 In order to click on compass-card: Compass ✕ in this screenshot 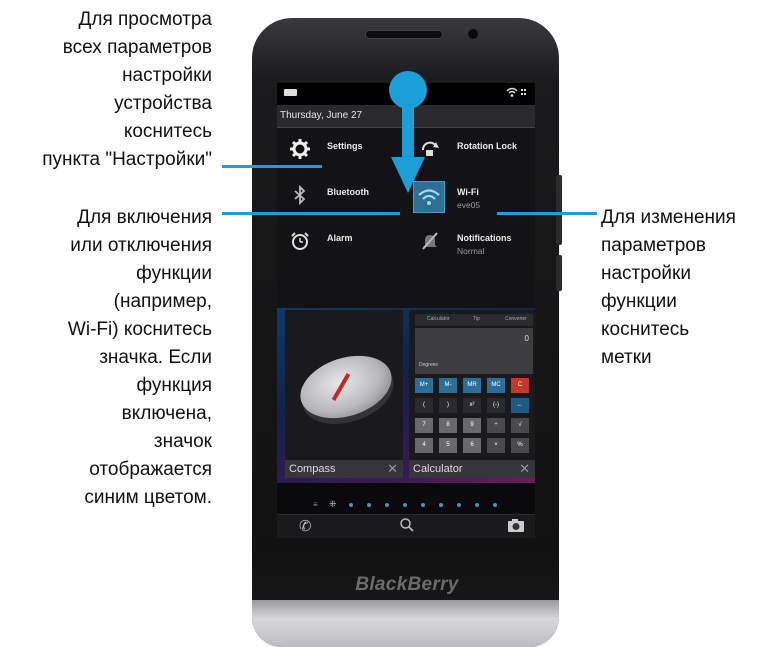, I will do `click(344, 394)`.